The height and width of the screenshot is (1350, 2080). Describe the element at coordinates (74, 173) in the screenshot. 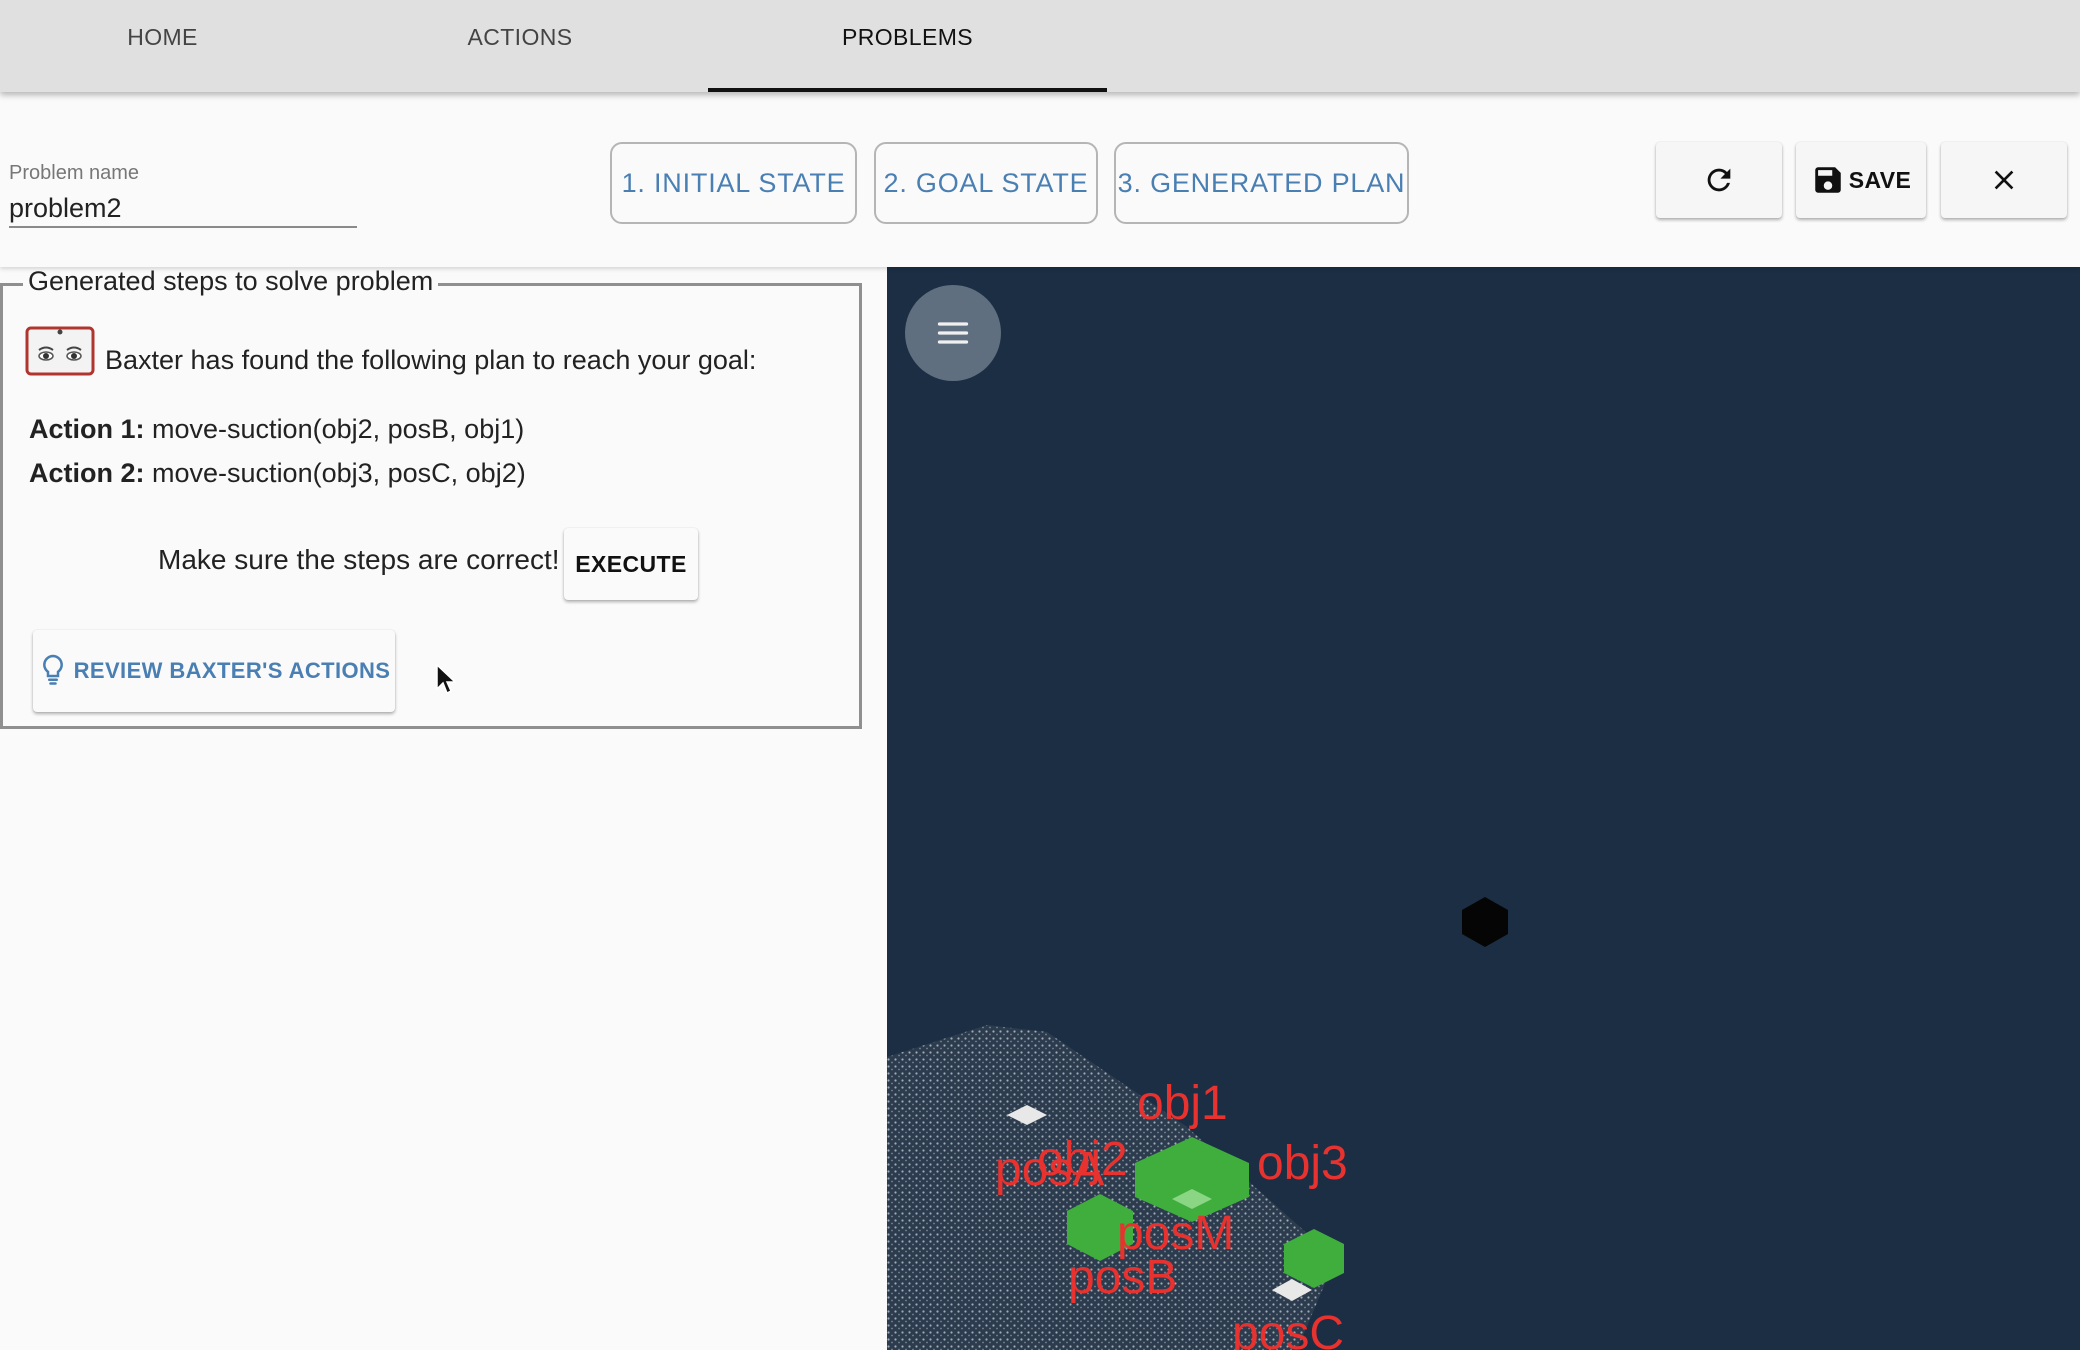

I see `problem-name-label: Problem name` at that location.